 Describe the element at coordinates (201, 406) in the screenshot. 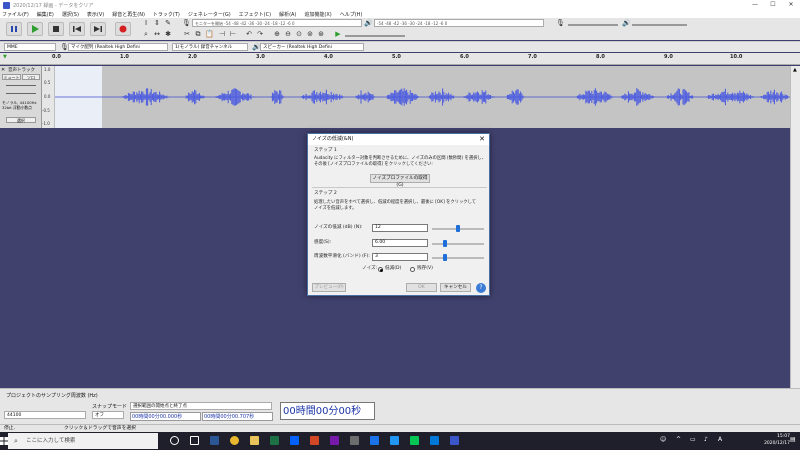

I see `selection-range-select: 選択範囲の開始点と終了点` at that location.